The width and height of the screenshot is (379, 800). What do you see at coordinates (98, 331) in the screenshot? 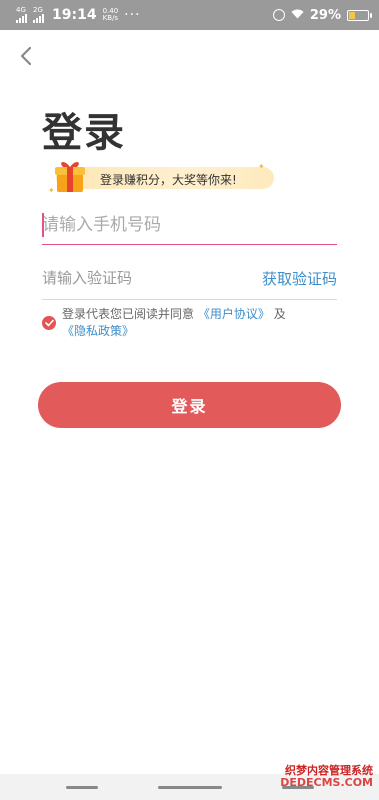
I see `privacy-policy-link: 《隐私政策》` at bounding box center [98, 331].